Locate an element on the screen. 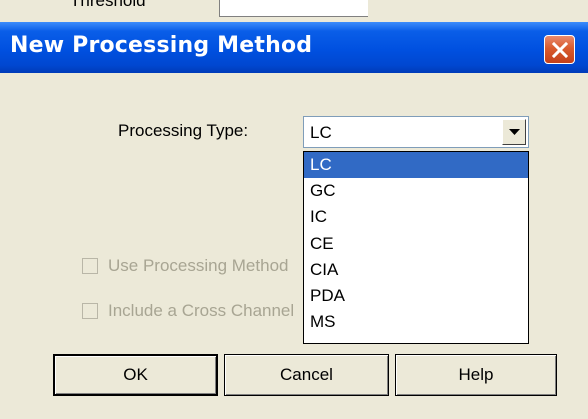 The width and height of the screenshot is (588, 419). close-icon is located at coordinates (559, 49).